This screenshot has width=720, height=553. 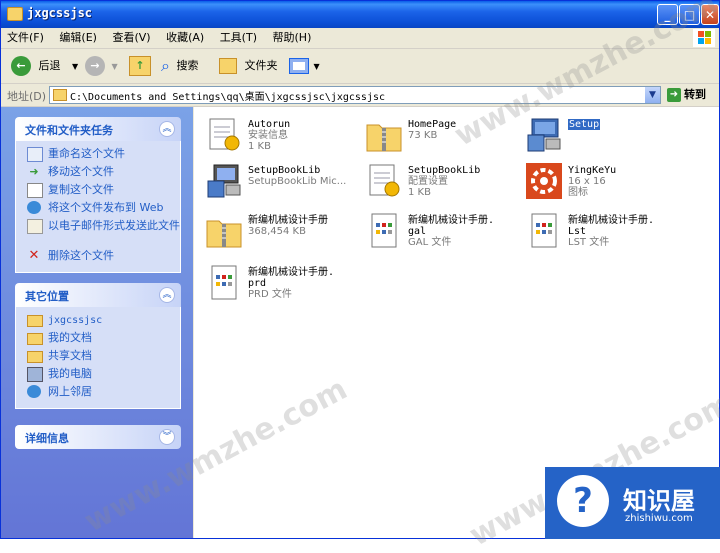 What do you see at coordinates (292, 37) in the screenshot?
I see `menu-help: 帮助(H)` at bounding box center [292, 37].